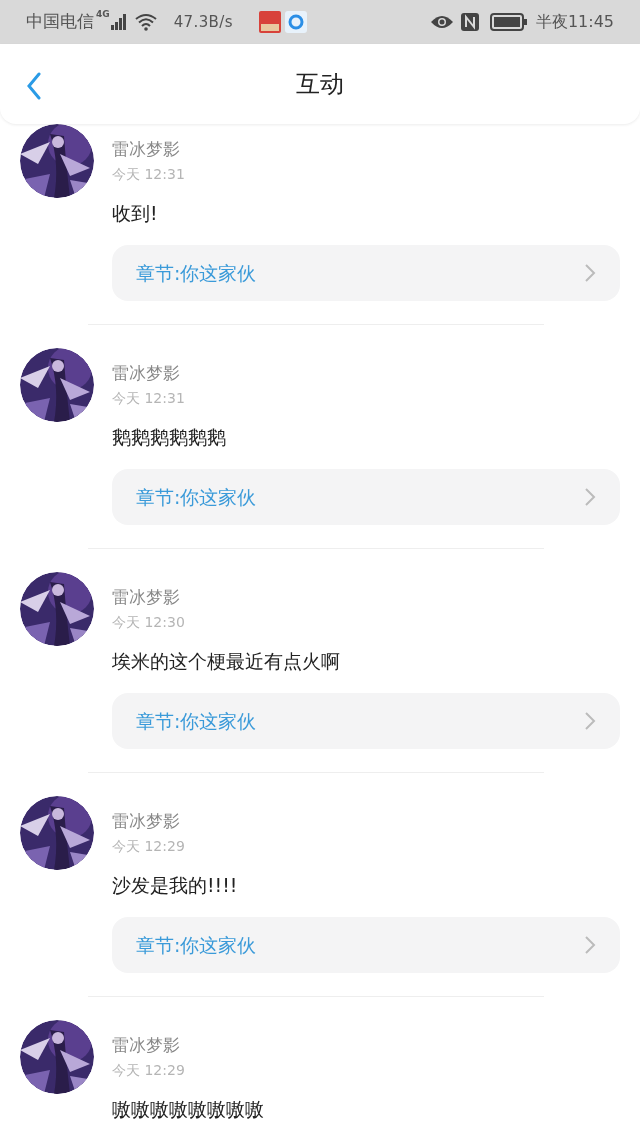 Image resolution: width=640 pixels, height=1138 pixels. Describe the element at coordinates (226, 661) in the screenshot. I see `comment-text: 埃米的这个梗最近有点火啊` at that location.